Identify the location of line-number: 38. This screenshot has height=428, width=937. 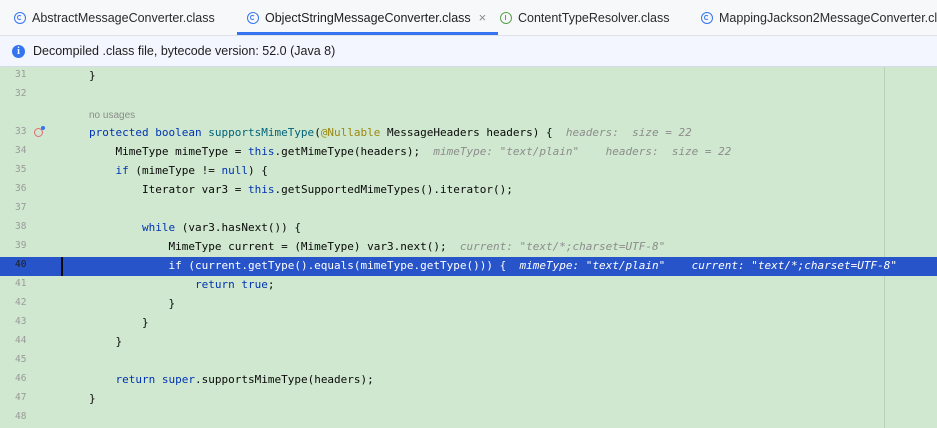
(21, 226).